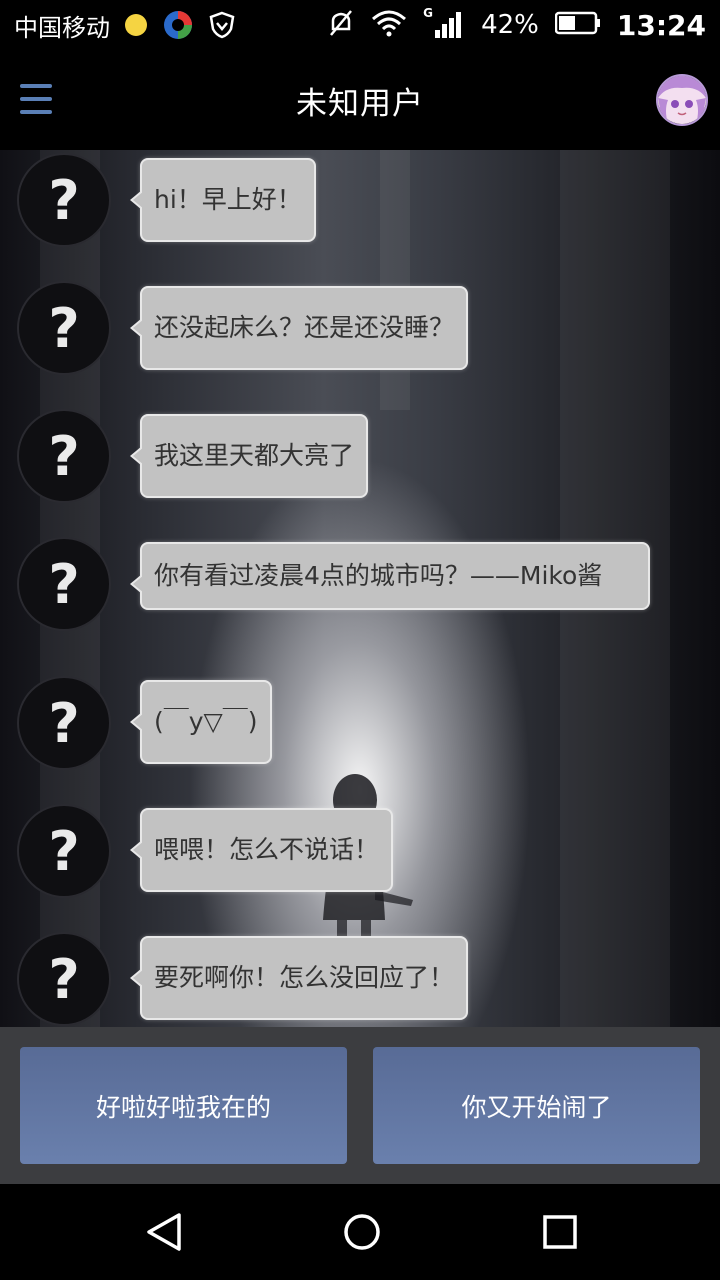 Image resolution: width=720 pixels, height=1280 pixels. Describe the element at coordinates (510, 25) in the screenshot. I see `battery-percent: 42%` at that location.